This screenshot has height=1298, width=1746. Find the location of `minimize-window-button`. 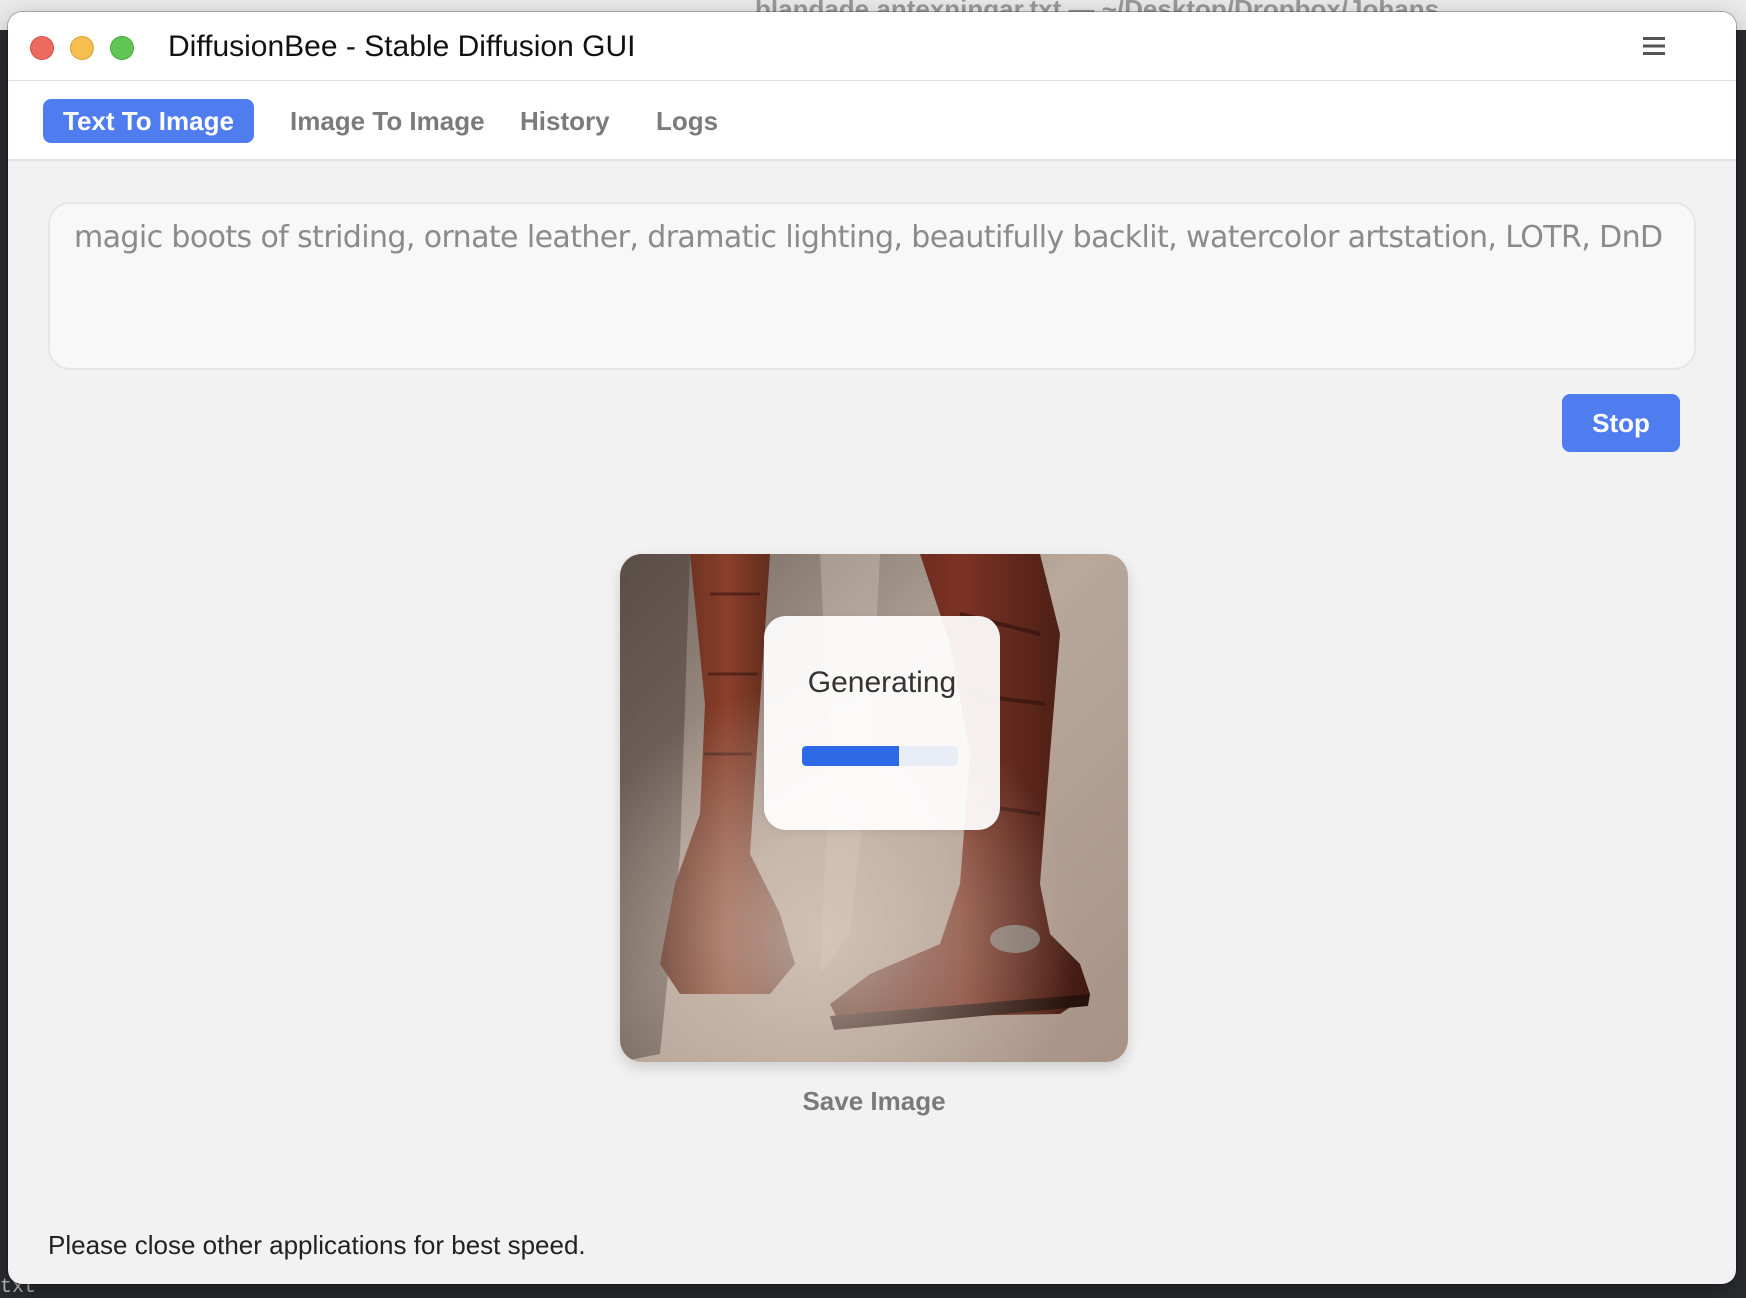

minimize-window-button is located at coordinates (82, 48).